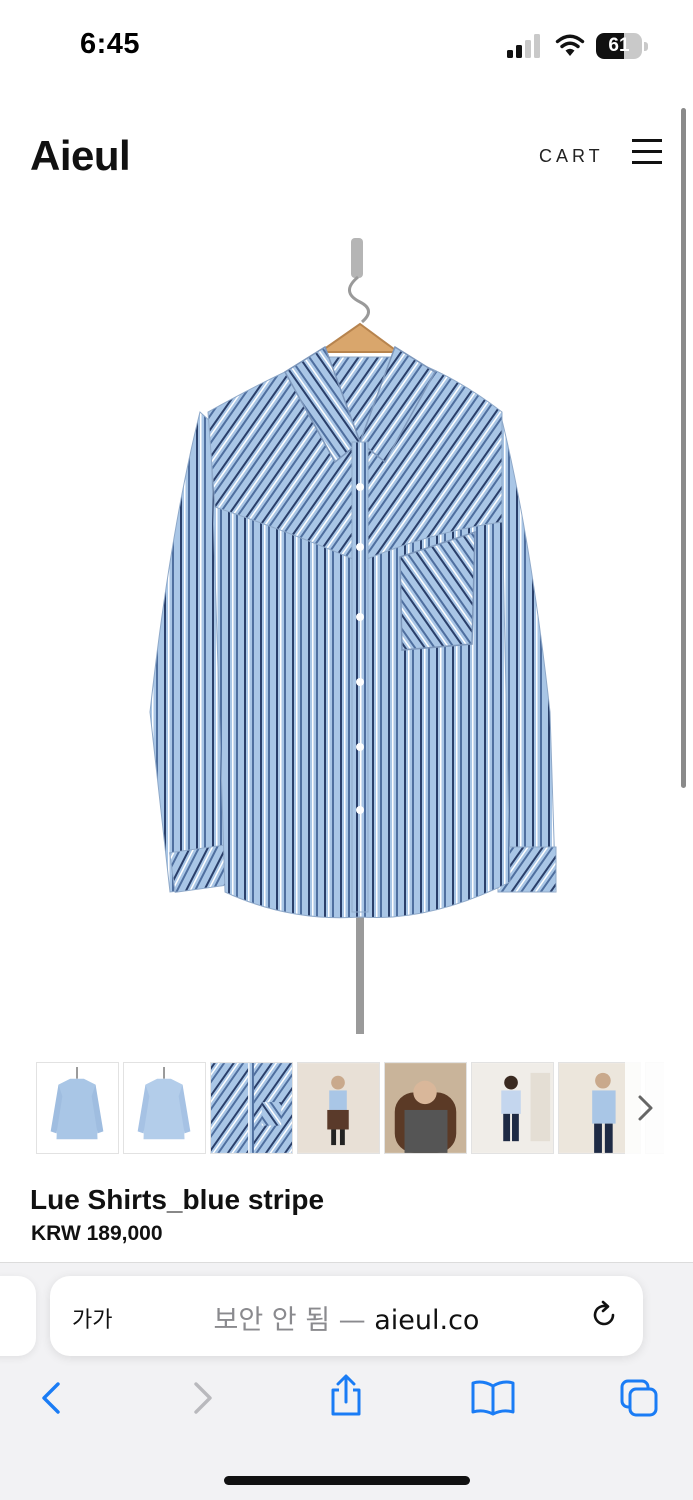 This screenshot has width=693, height=1500. I want to click on address-text: 보안 안 됨 — aieul.co, so click(346, 1317).